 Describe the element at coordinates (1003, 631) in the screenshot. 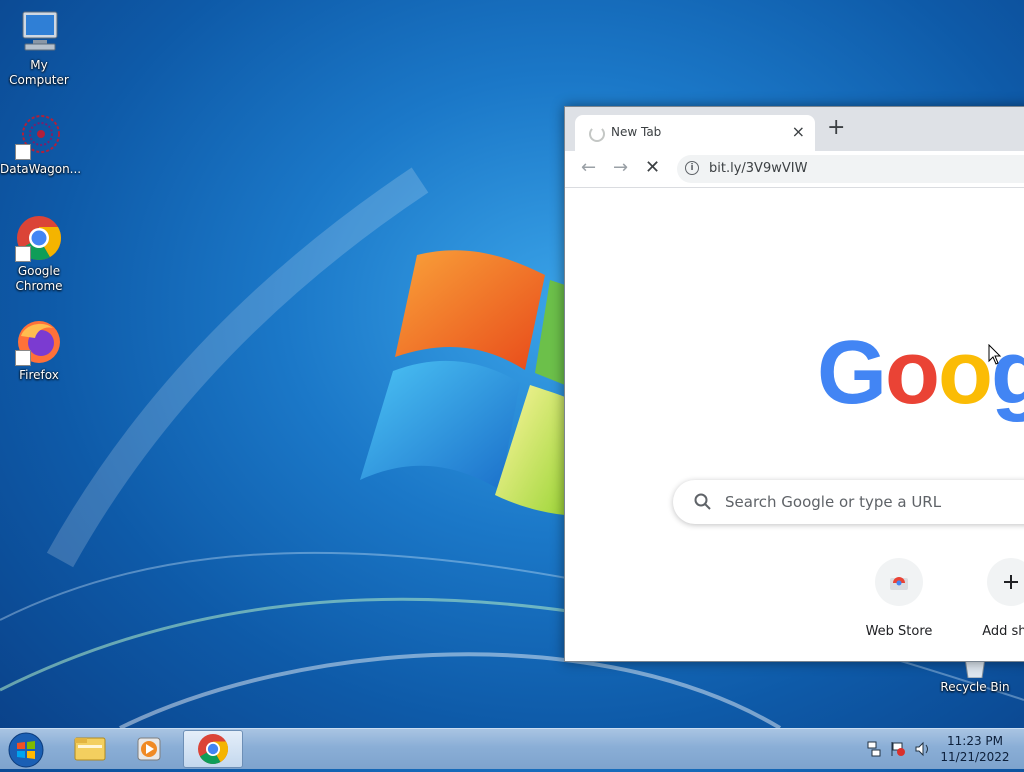

I see `shortcut-label: Add shor` at that location.